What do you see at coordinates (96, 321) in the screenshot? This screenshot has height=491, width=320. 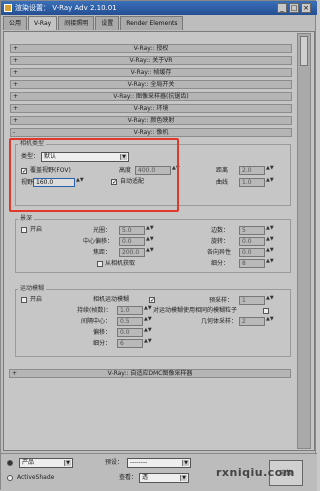 I see `interval-center-label: 间隔中心：` at bounding box center [96, 321].